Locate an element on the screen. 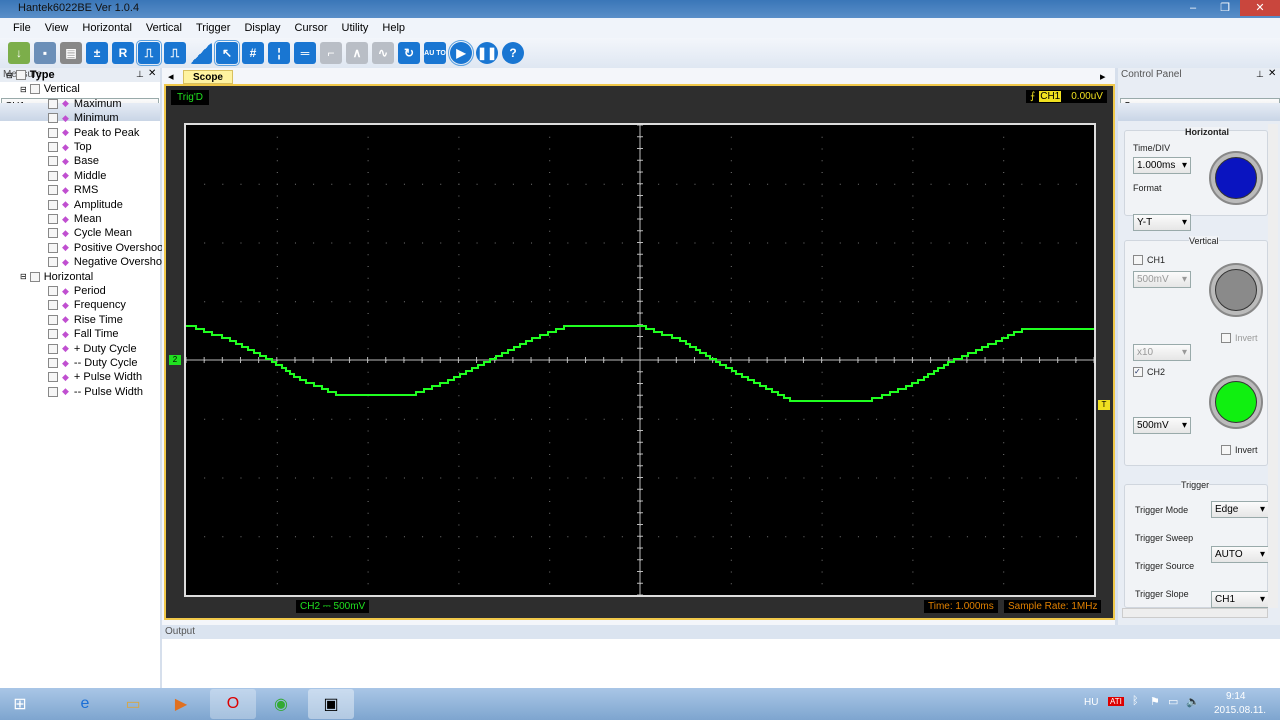 Image resolution: width=1280 pixels, height=720 pixels. run-icon: ▶ is located at coordinates (461, 53).